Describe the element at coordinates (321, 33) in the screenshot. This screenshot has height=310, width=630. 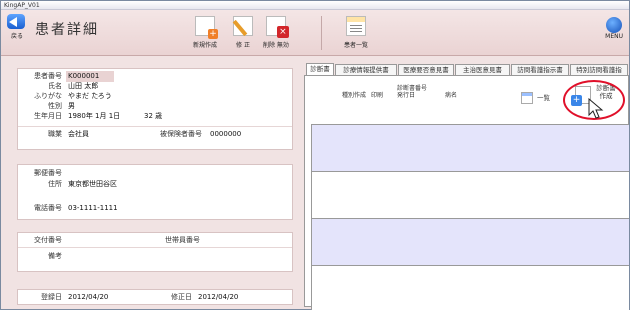
I see `toolbar-separator` at that location.